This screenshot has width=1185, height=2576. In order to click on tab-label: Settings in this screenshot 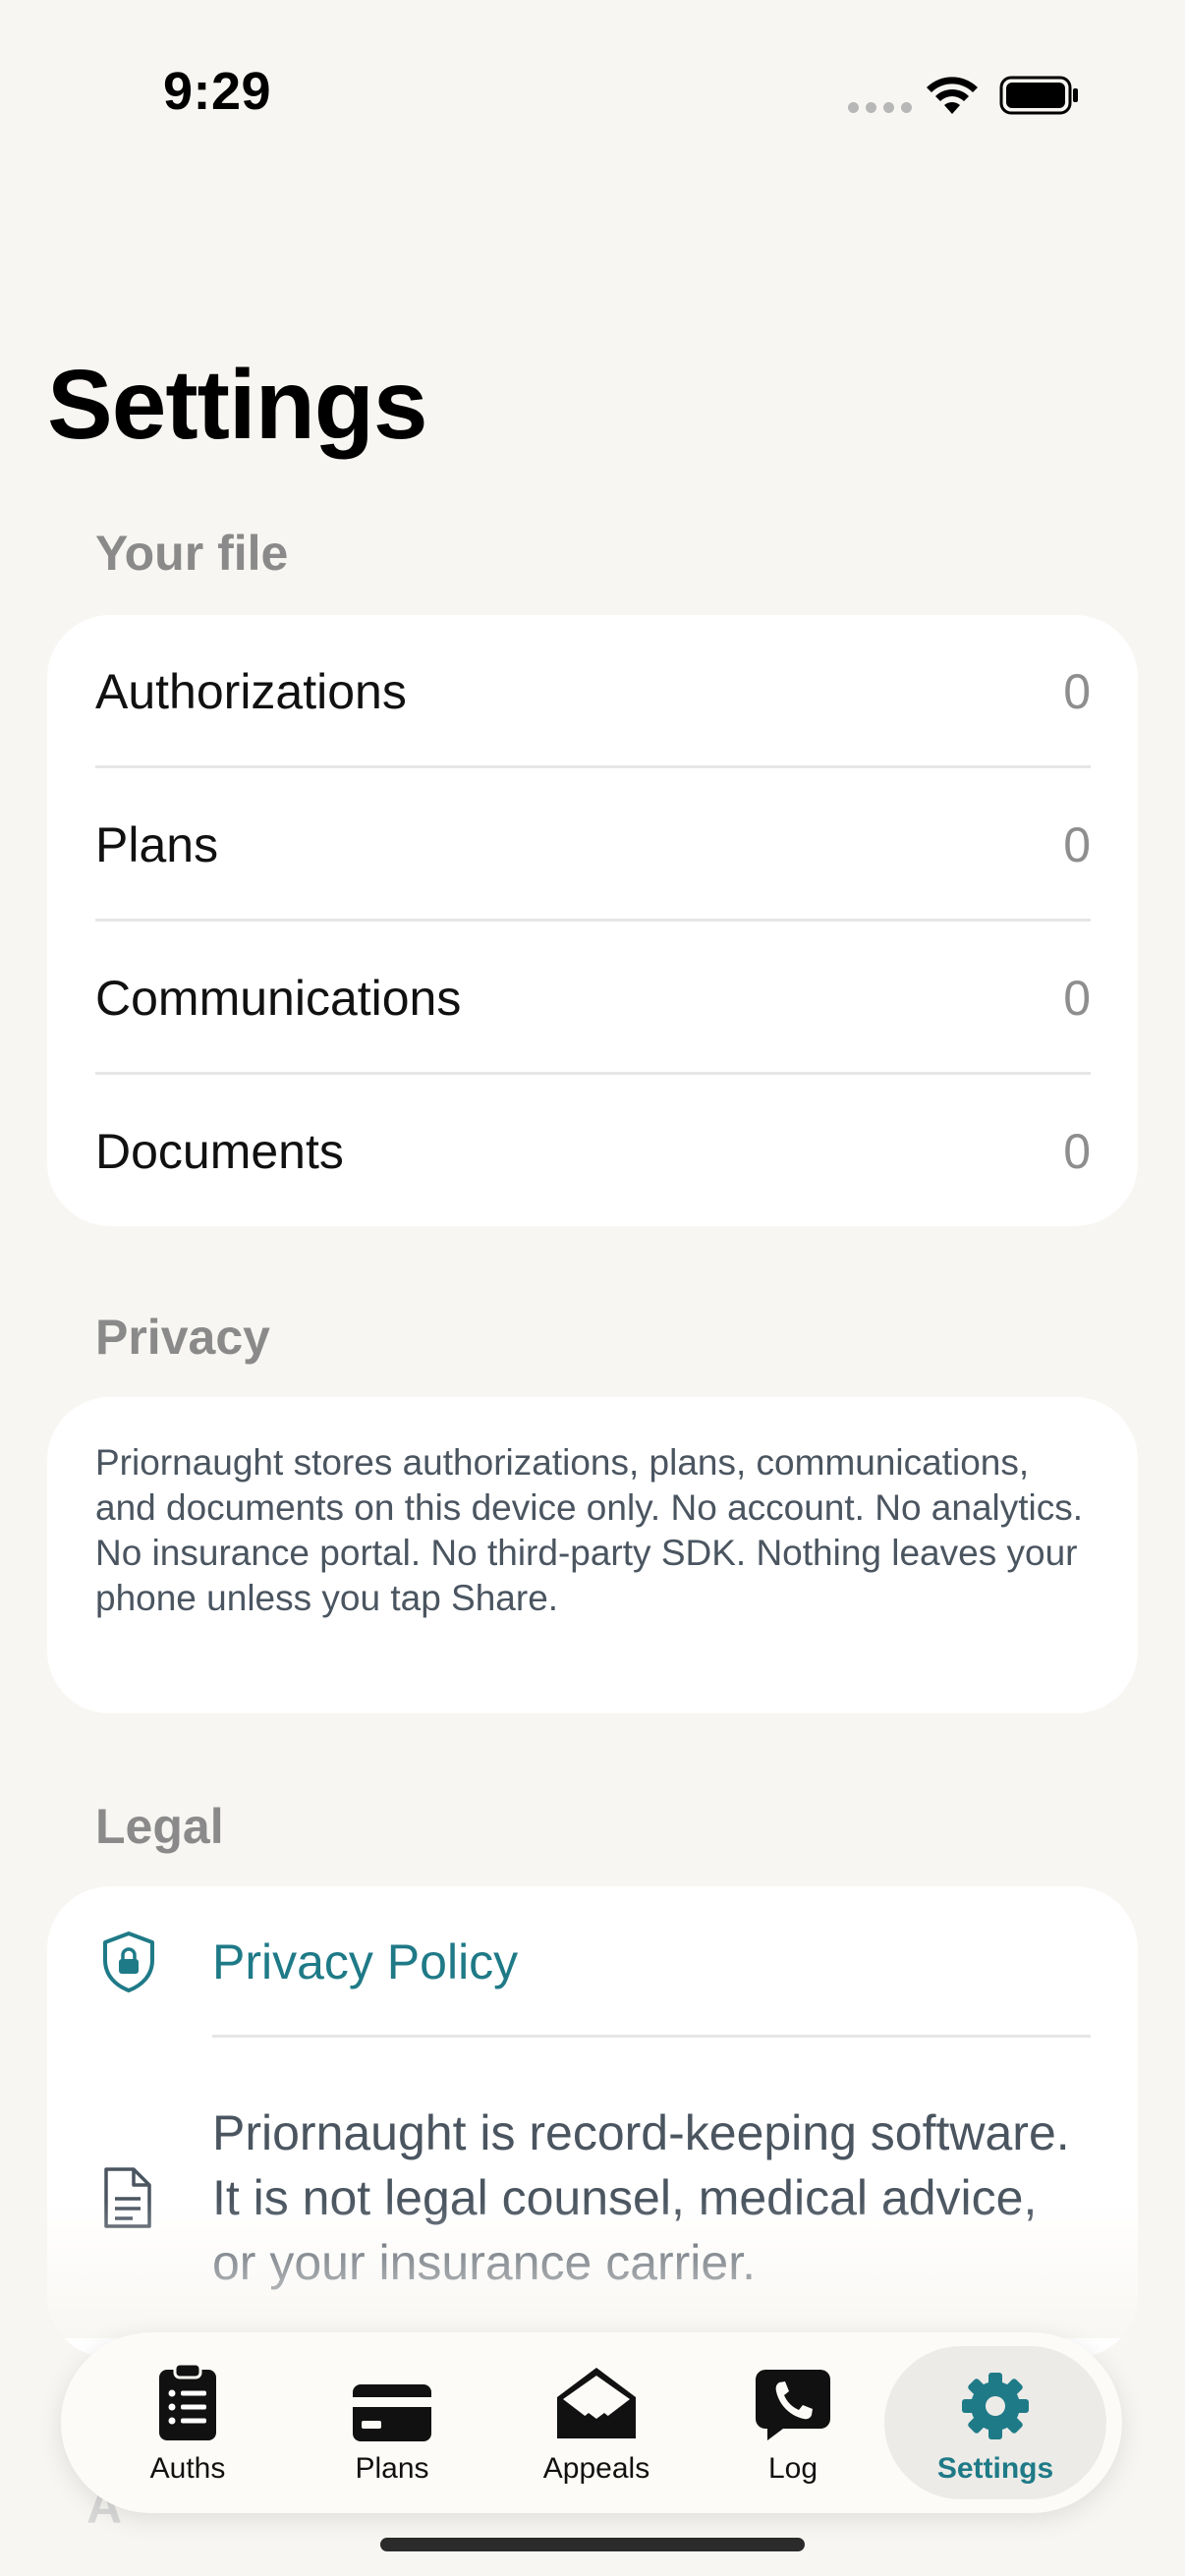, I will do `click(995, 2468)`.